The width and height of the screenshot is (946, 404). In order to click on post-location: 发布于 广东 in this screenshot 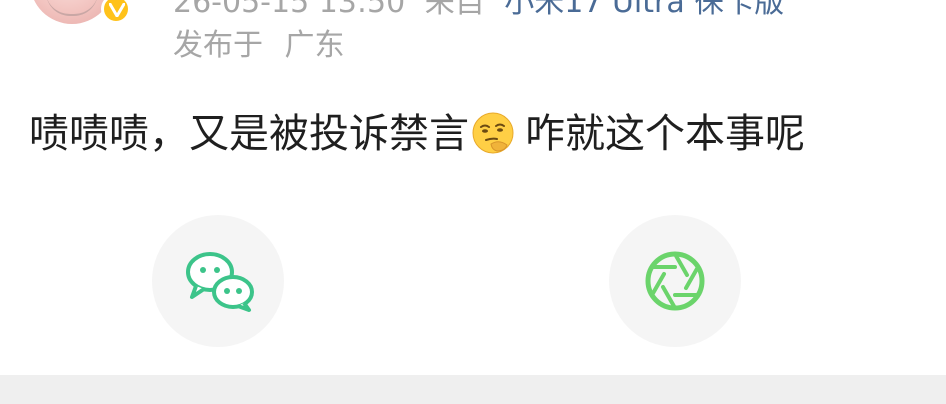, I will do `click(259, 46)`.